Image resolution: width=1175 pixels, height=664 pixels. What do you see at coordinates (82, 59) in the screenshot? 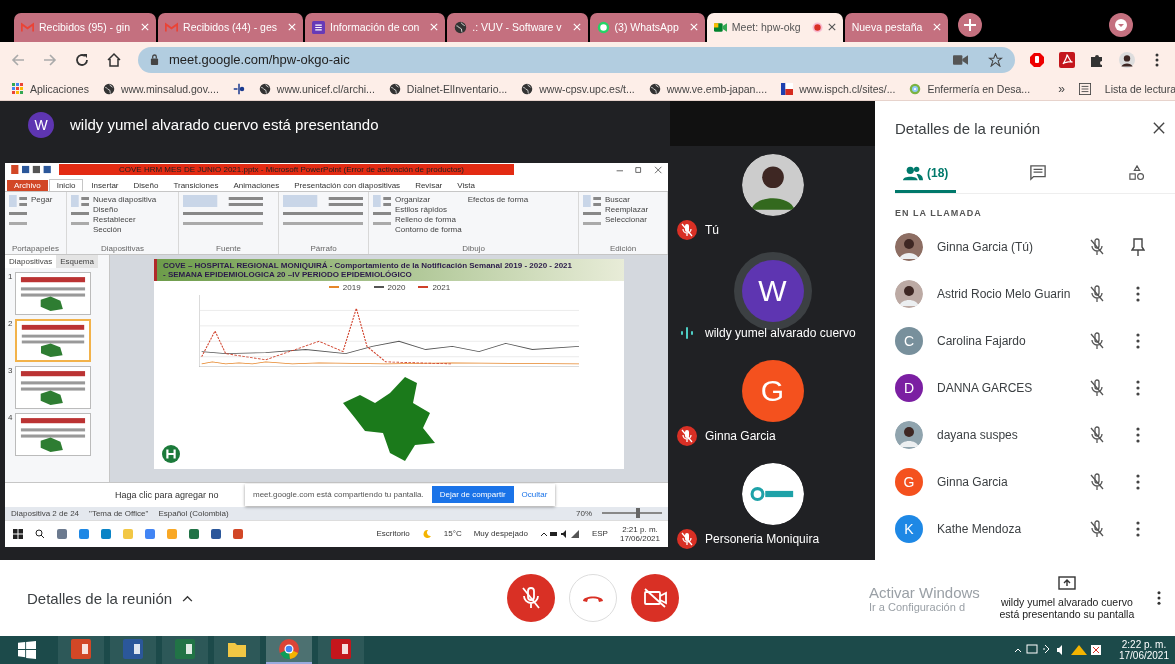
I see `reload-icon` at bounding box center [82, 59].